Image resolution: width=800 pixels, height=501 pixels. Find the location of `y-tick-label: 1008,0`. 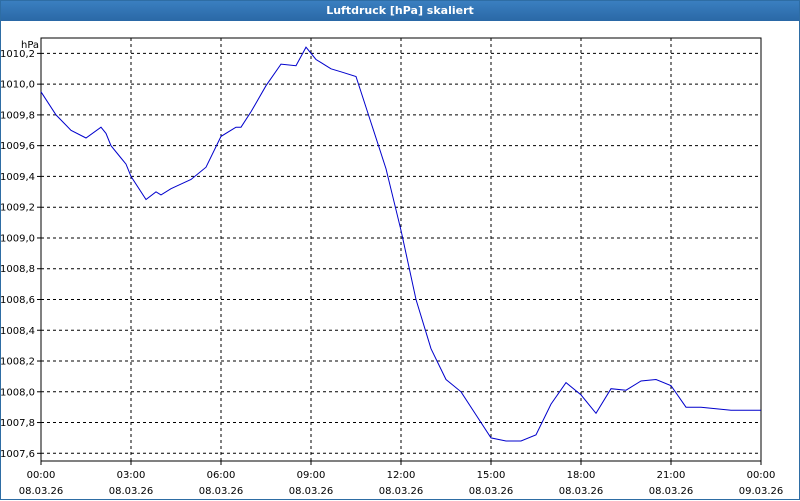

y-tick-label: 1008,0 is located at coordinates (18, 392).